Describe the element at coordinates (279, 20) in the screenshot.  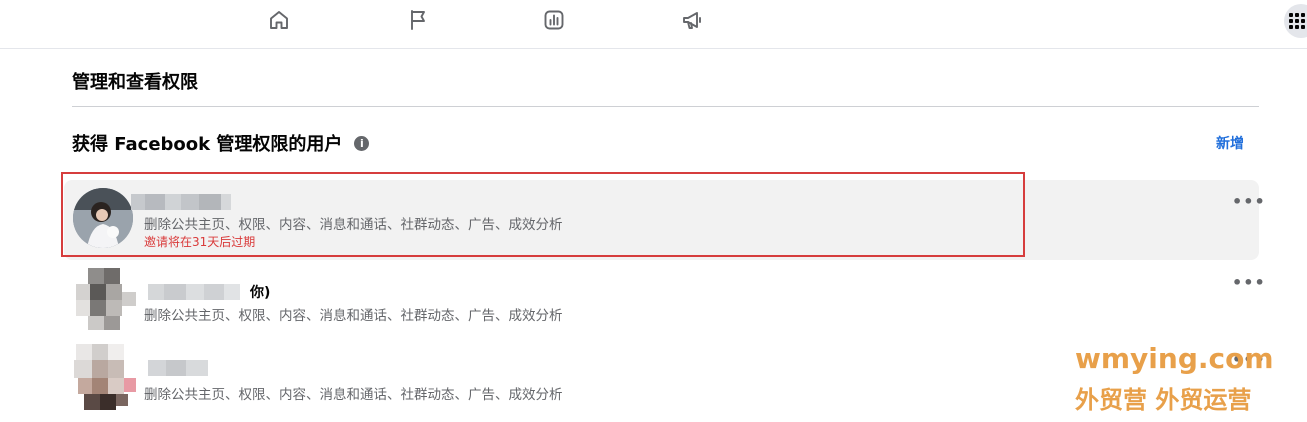
I see `home-icon` at that location.